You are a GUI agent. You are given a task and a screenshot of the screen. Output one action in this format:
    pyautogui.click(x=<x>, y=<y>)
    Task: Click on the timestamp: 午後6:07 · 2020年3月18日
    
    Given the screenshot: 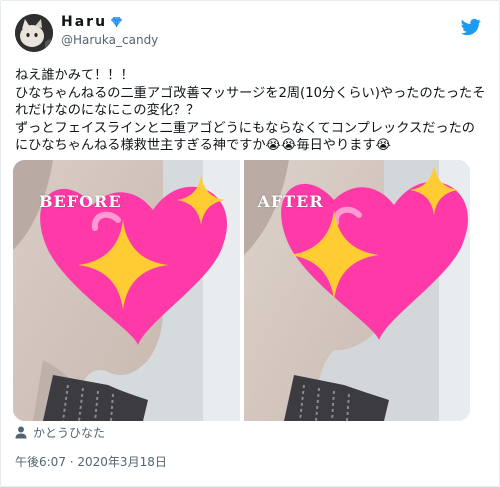 What is the action you would take?
    pyautogui.click(x=91, y=461)
    